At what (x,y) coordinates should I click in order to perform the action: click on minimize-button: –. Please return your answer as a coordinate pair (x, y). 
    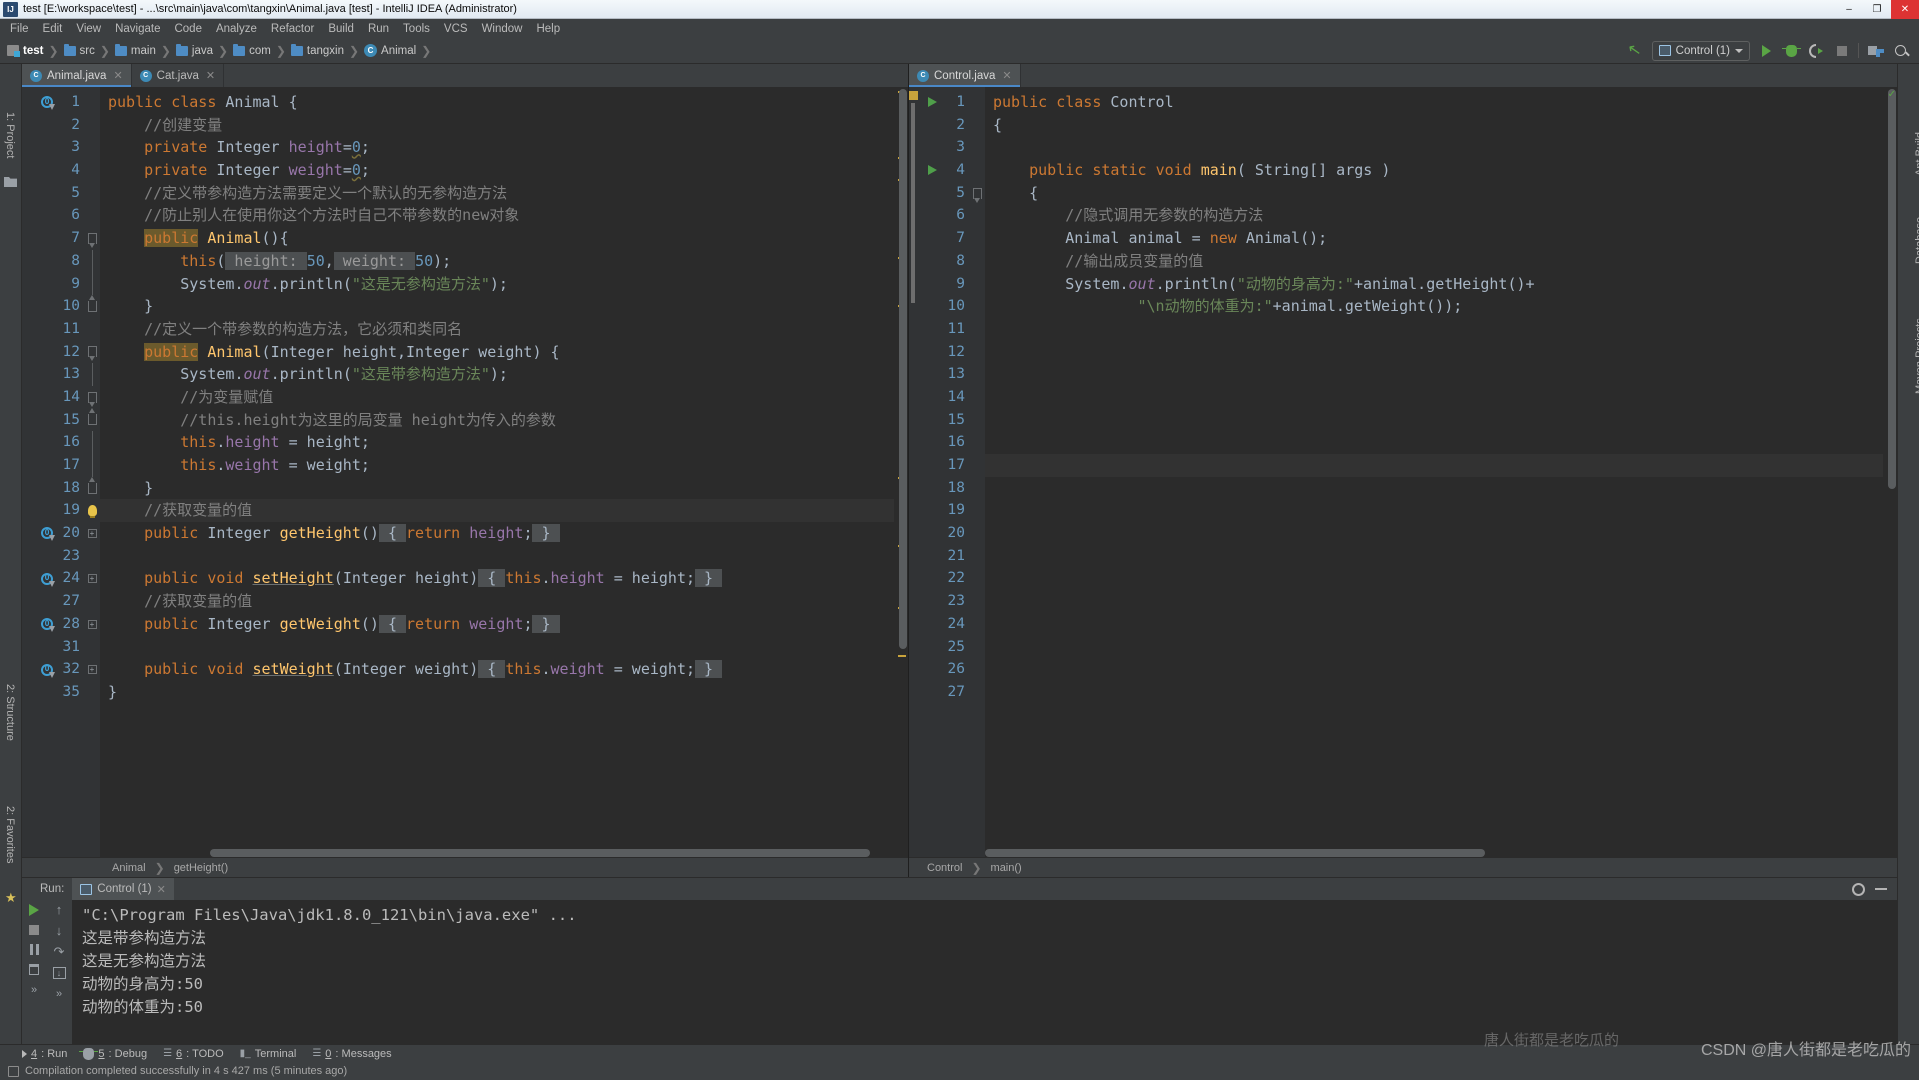
    Looking at the image, I should click on (1849, 9).